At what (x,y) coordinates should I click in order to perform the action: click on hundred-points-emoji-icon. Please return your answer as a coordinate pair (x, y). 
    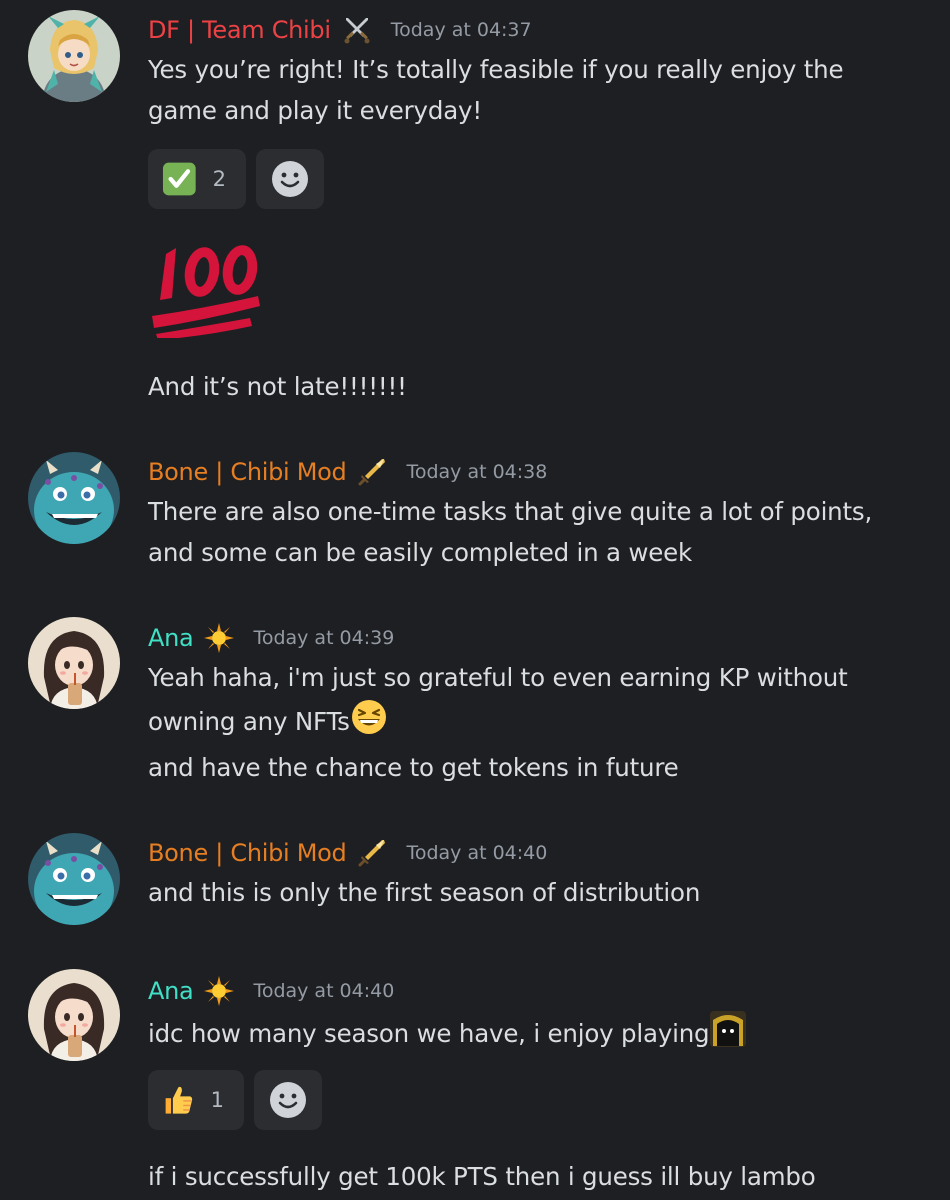
    Looking at the image, I should click on (206, 291).